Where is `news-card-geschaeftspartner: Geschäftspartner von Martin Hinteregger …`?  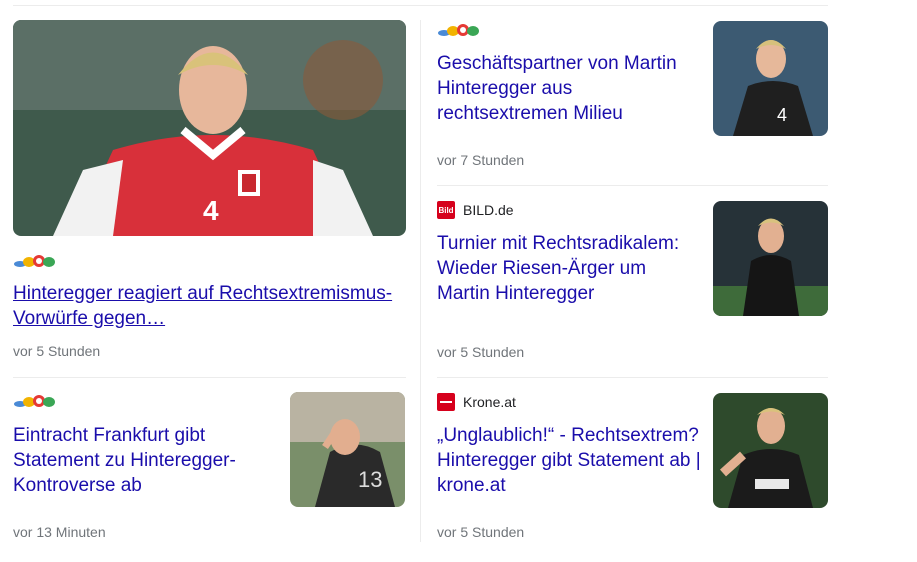
news-card-geschaeftspartner: Geschäftspartner von Martin Hinteregger … is located at coordinates (632, 100).